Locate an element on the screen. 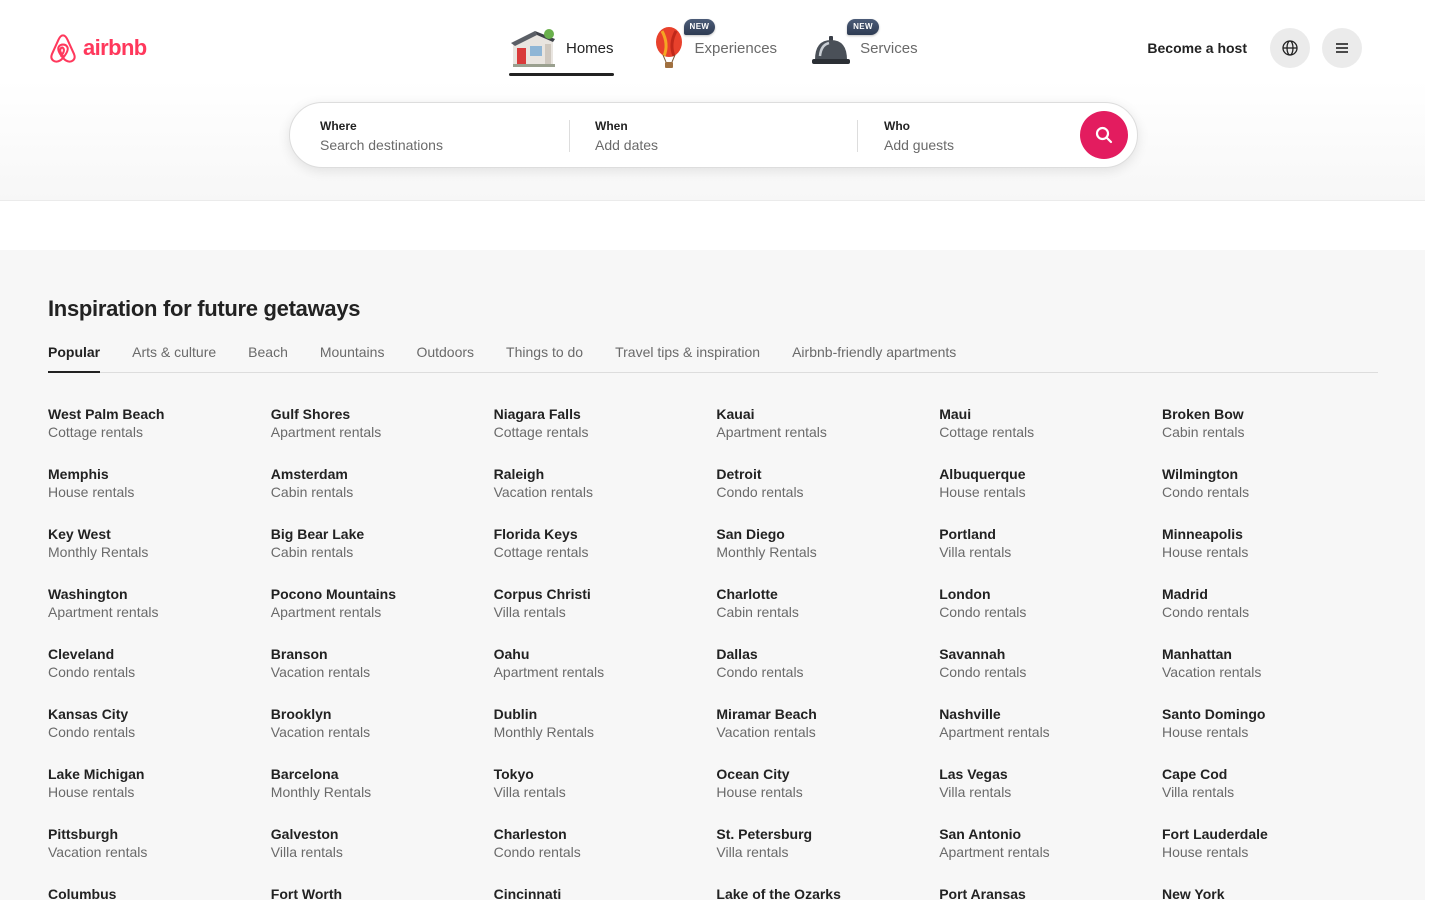 This screenshot has width=1440, height=900. destination-link: Kauai Apartment rentals is located at coordinates (827, 435).